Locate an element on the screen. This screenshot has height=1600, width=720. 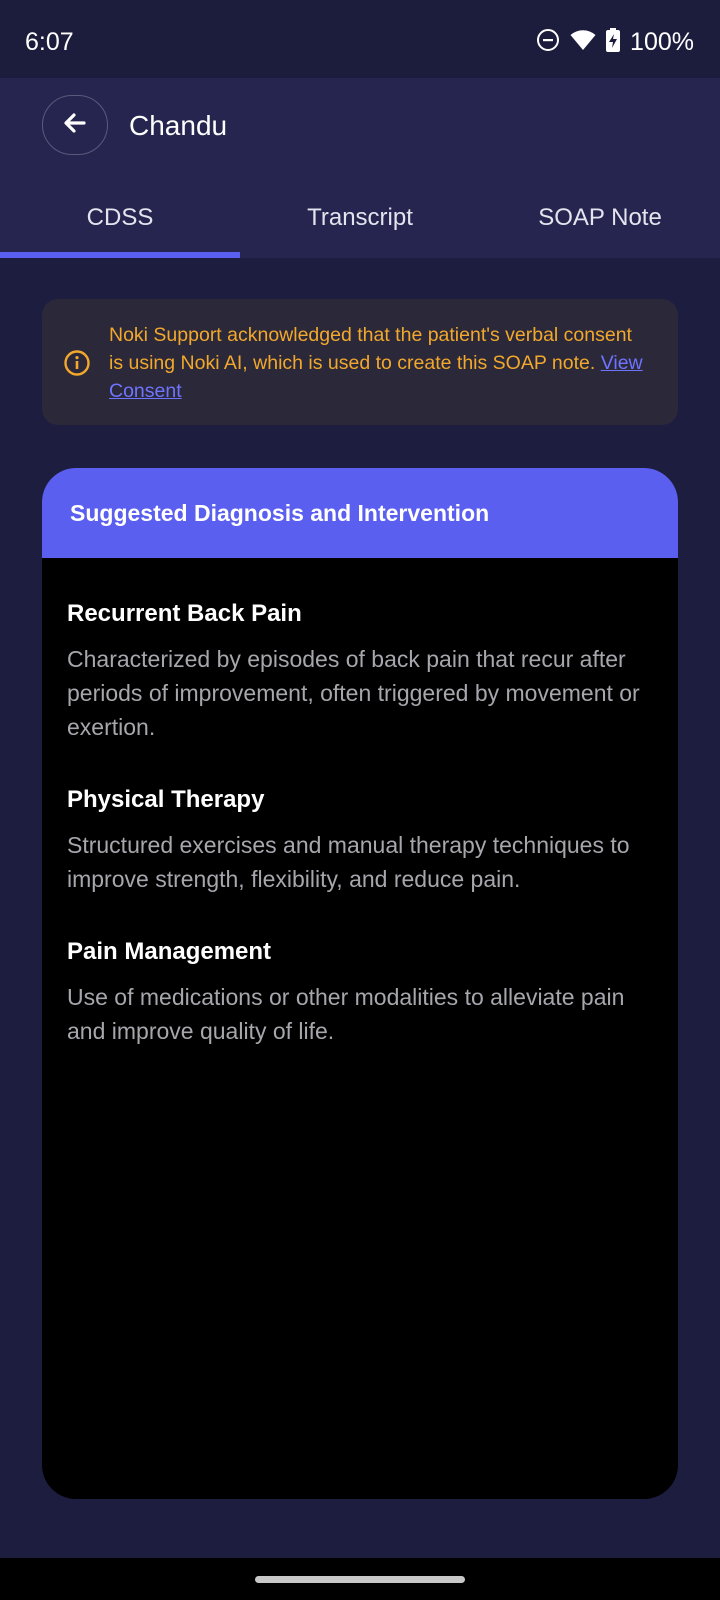
app-bar: Chandu is located at coordinates (360, 128).